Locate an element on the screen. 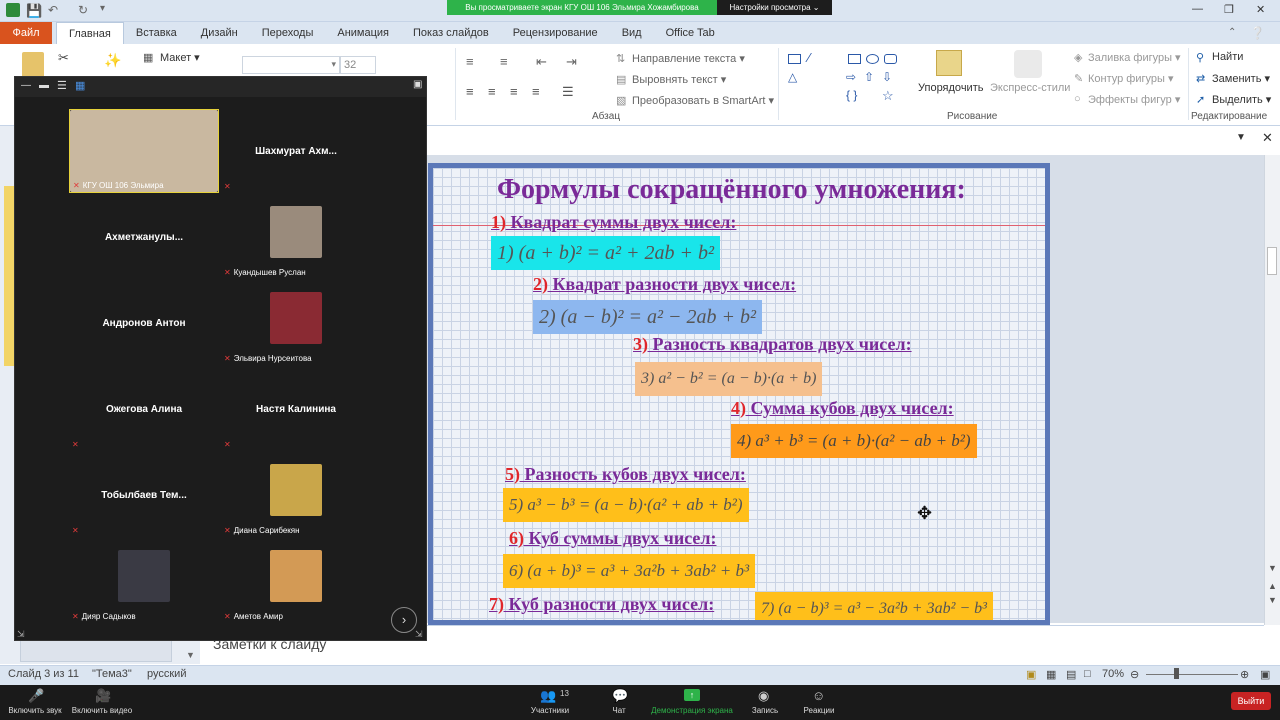 This screenshot has width=1280, height=720. zoom-level: 70% is located at coordinates (1113, 674).